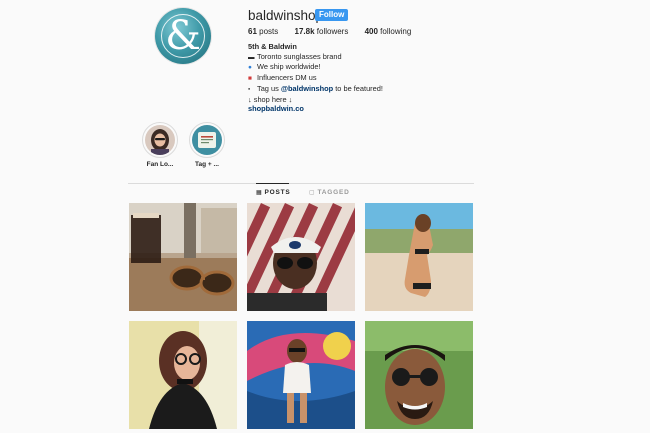 The height and width of the screenshot is (433, 650). I want to click on tag-graphic-icon, so click(207, 140).